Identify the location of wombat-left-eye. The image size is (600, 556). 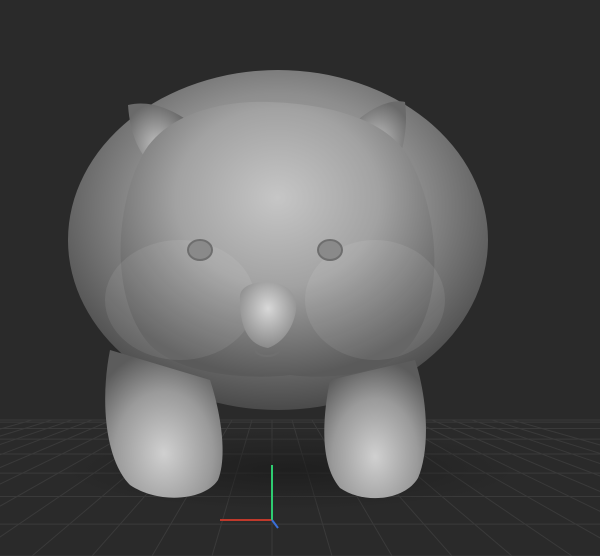
(200, 250).